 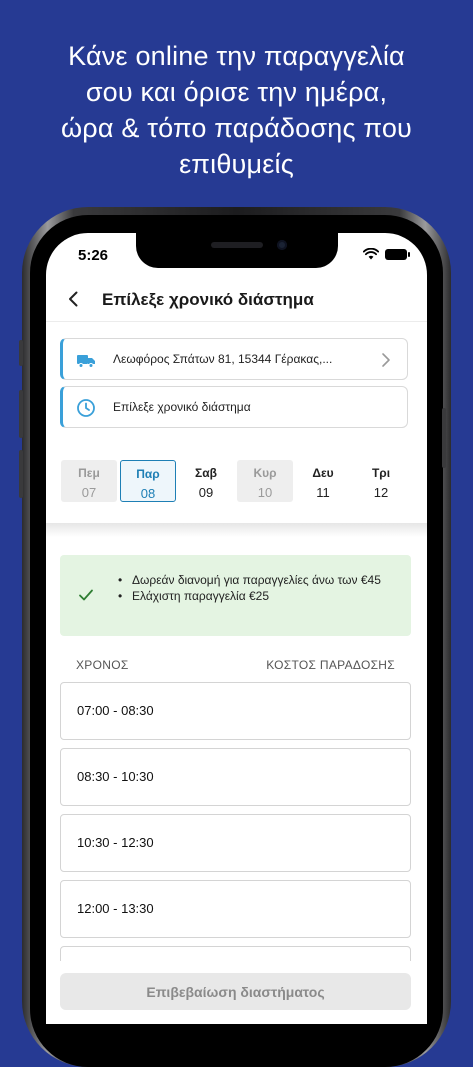 I want to click on day-name: Παρ, so click(x=148, y=474).